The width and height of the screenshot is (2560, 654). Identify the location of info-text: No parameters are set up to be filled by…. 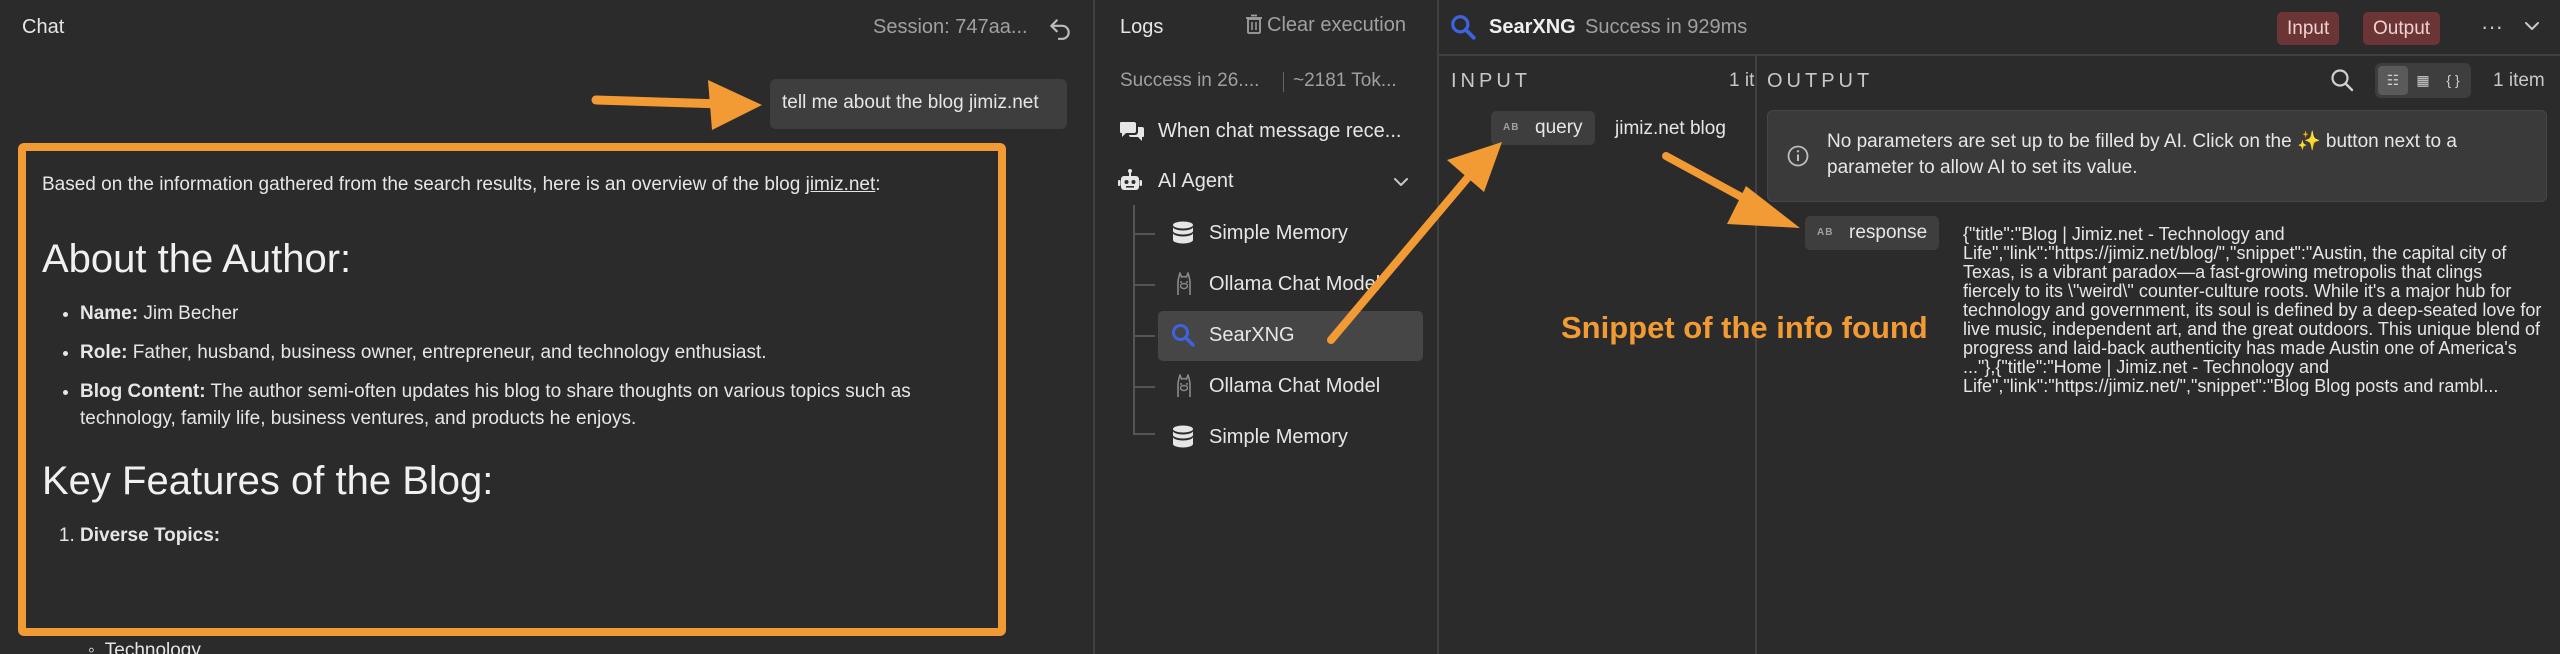
(2142, 154).